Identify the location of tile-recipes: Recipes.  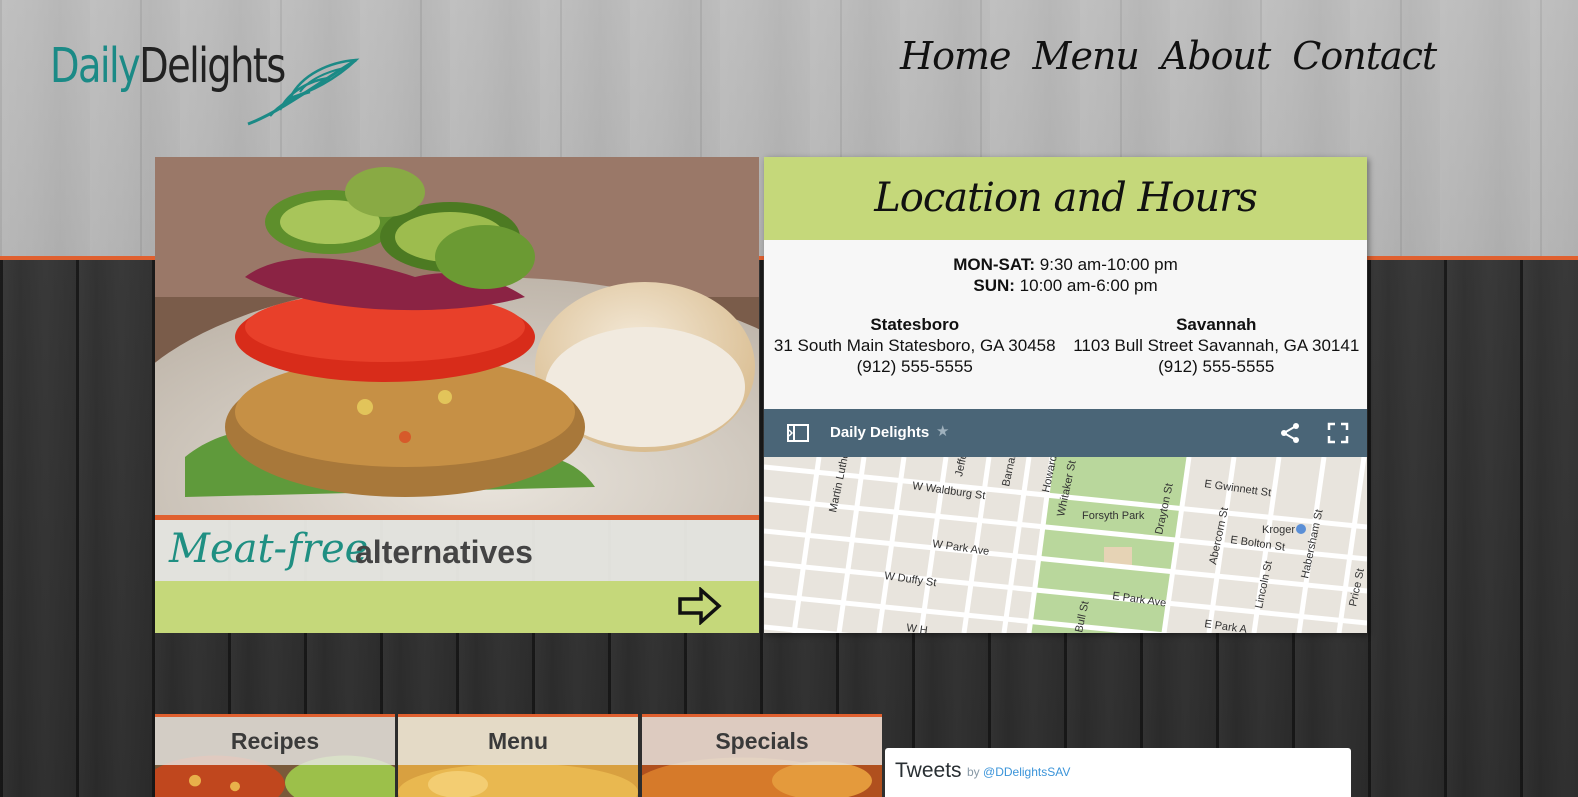
(275, 755).